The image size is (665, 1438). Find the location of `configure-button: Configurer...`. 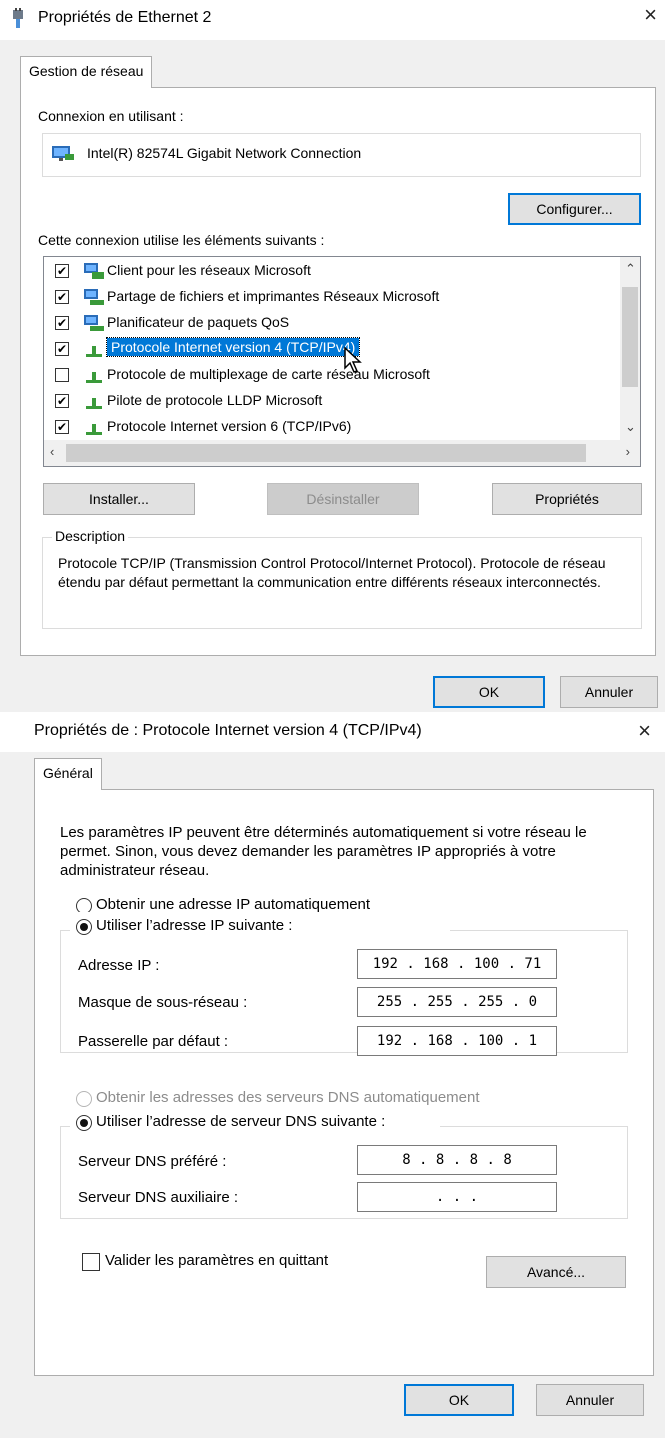

configure-button: Configurer... is located at coordinates (574, 209).